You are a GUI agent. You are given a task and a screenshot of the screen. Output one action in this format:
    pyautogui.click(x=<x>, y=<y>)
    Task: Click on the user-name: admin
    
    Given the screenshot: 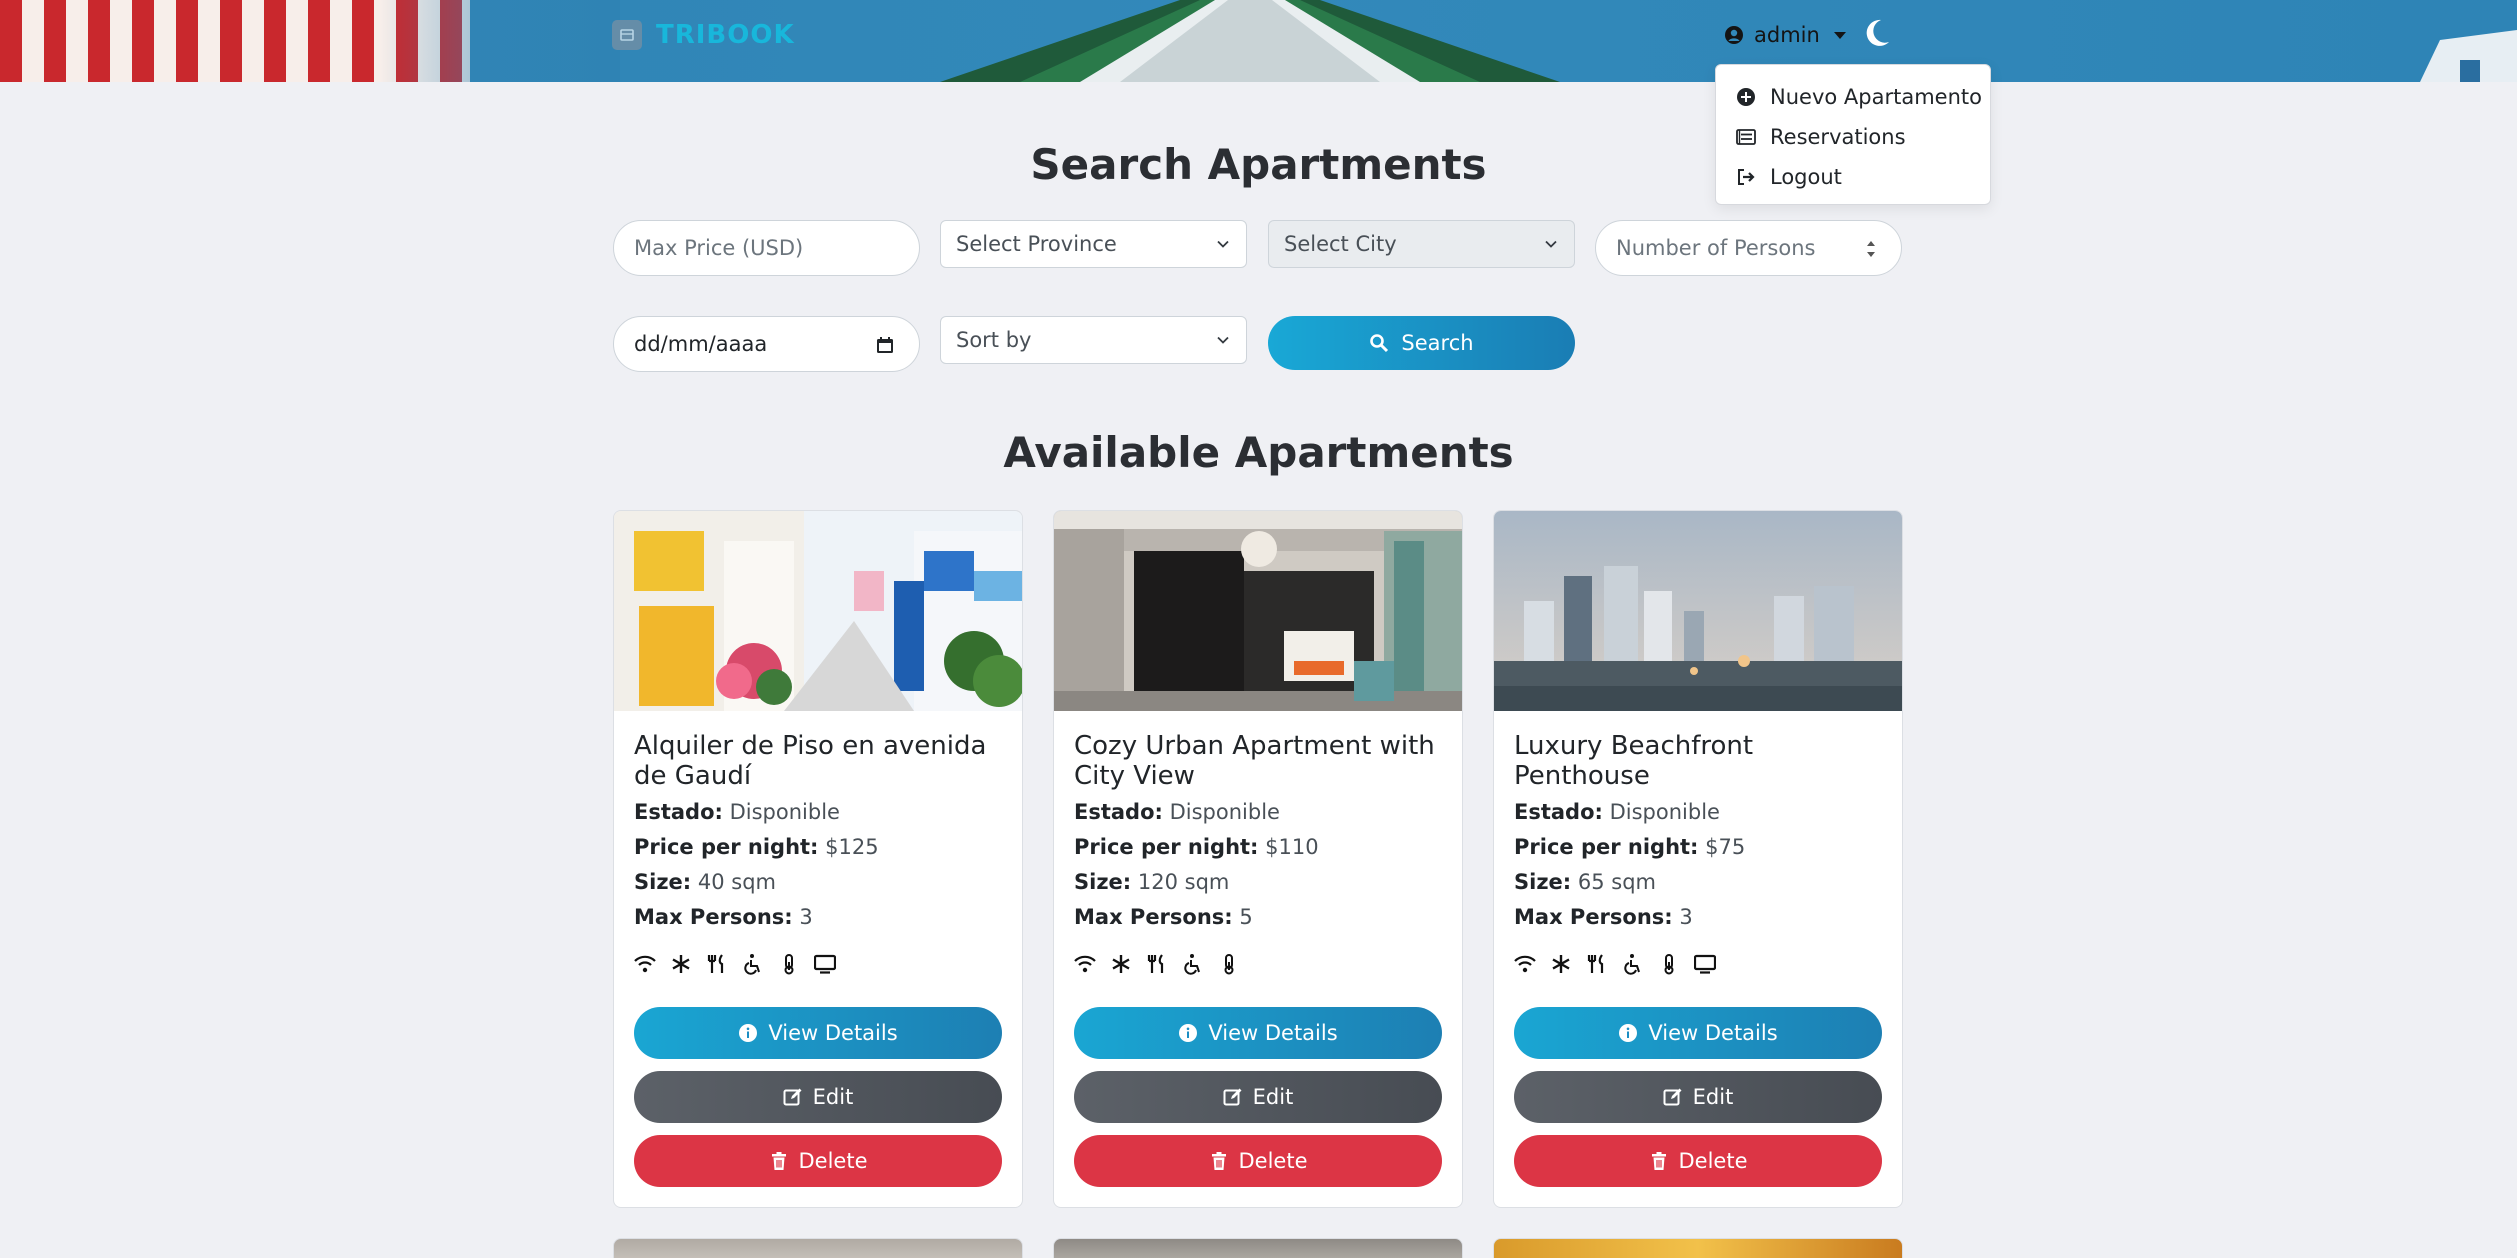 What is the action you would take?
    pyautogui.click(x=1787, y=35)
    